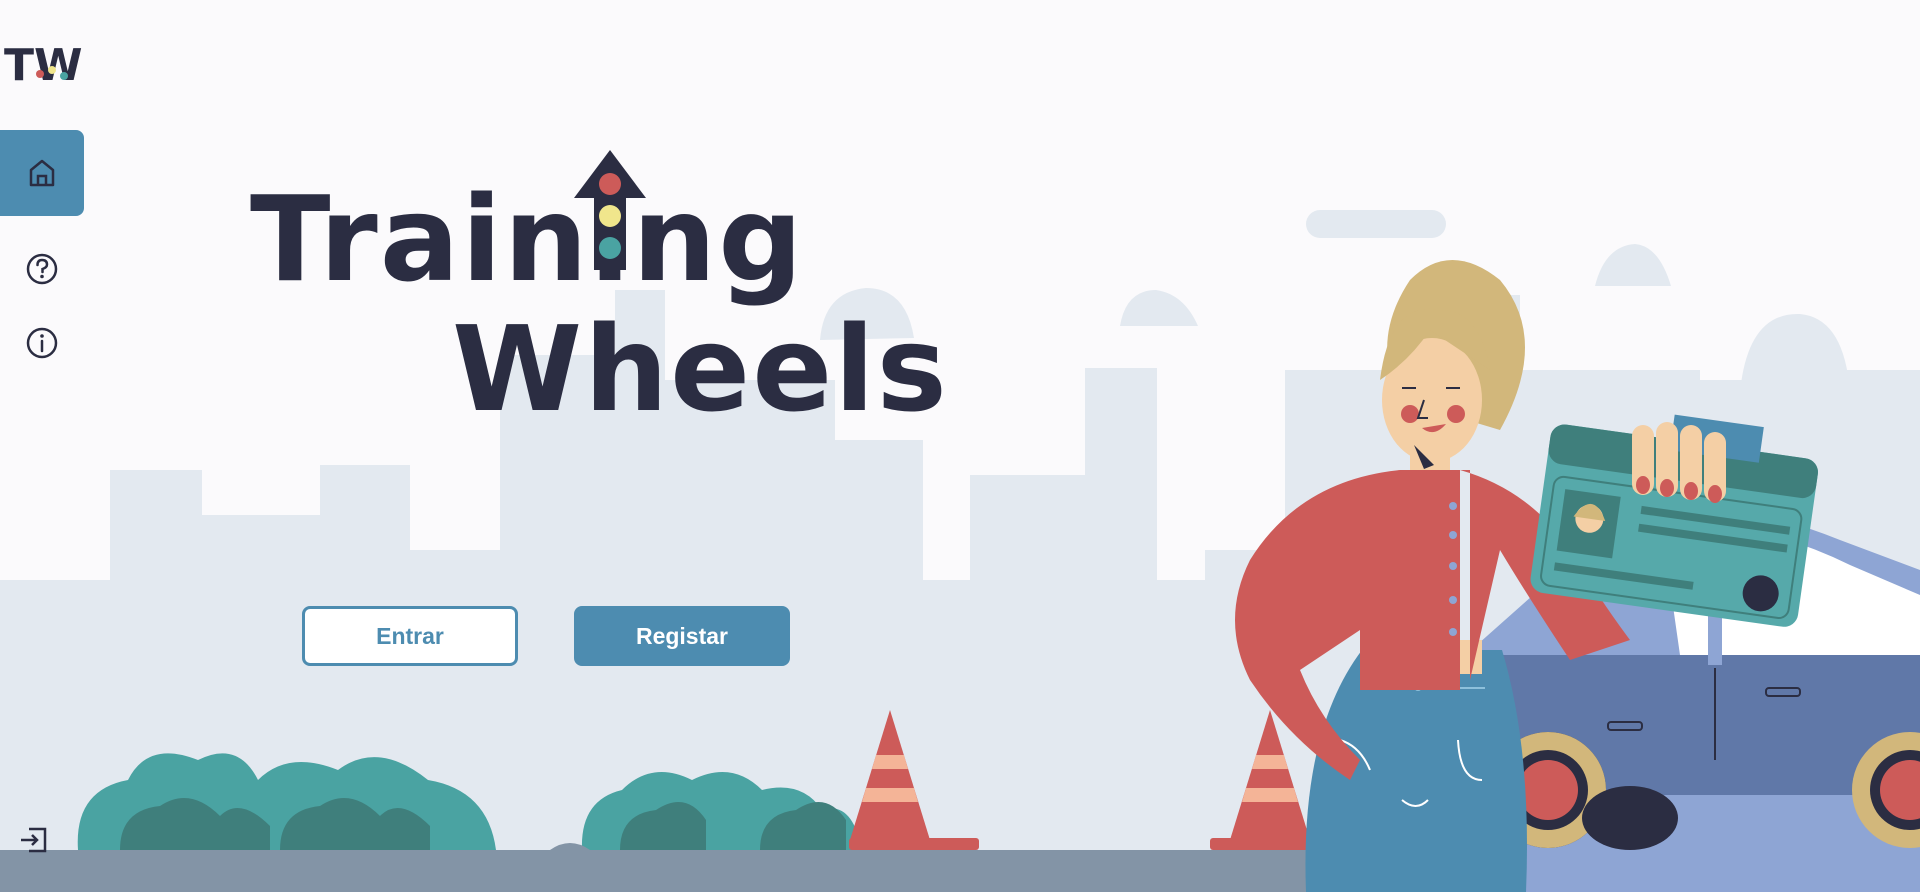 Image resolution: width=1920 pixels, height=892 pixels. Describe the element at coordinates (527, 239) in the screenshot. I see `app-title-line1: Training` at that location.